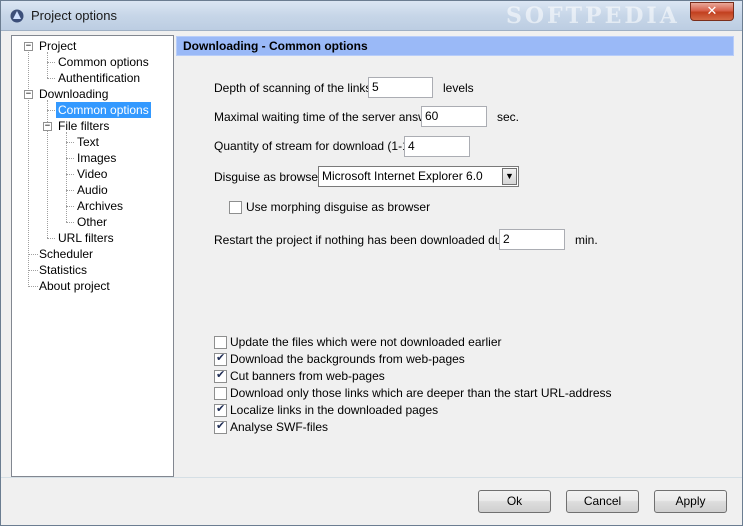 The image size is (743, 526). I want to click on morphing-label: Use morphing disguise as browser, so click(338, 207).